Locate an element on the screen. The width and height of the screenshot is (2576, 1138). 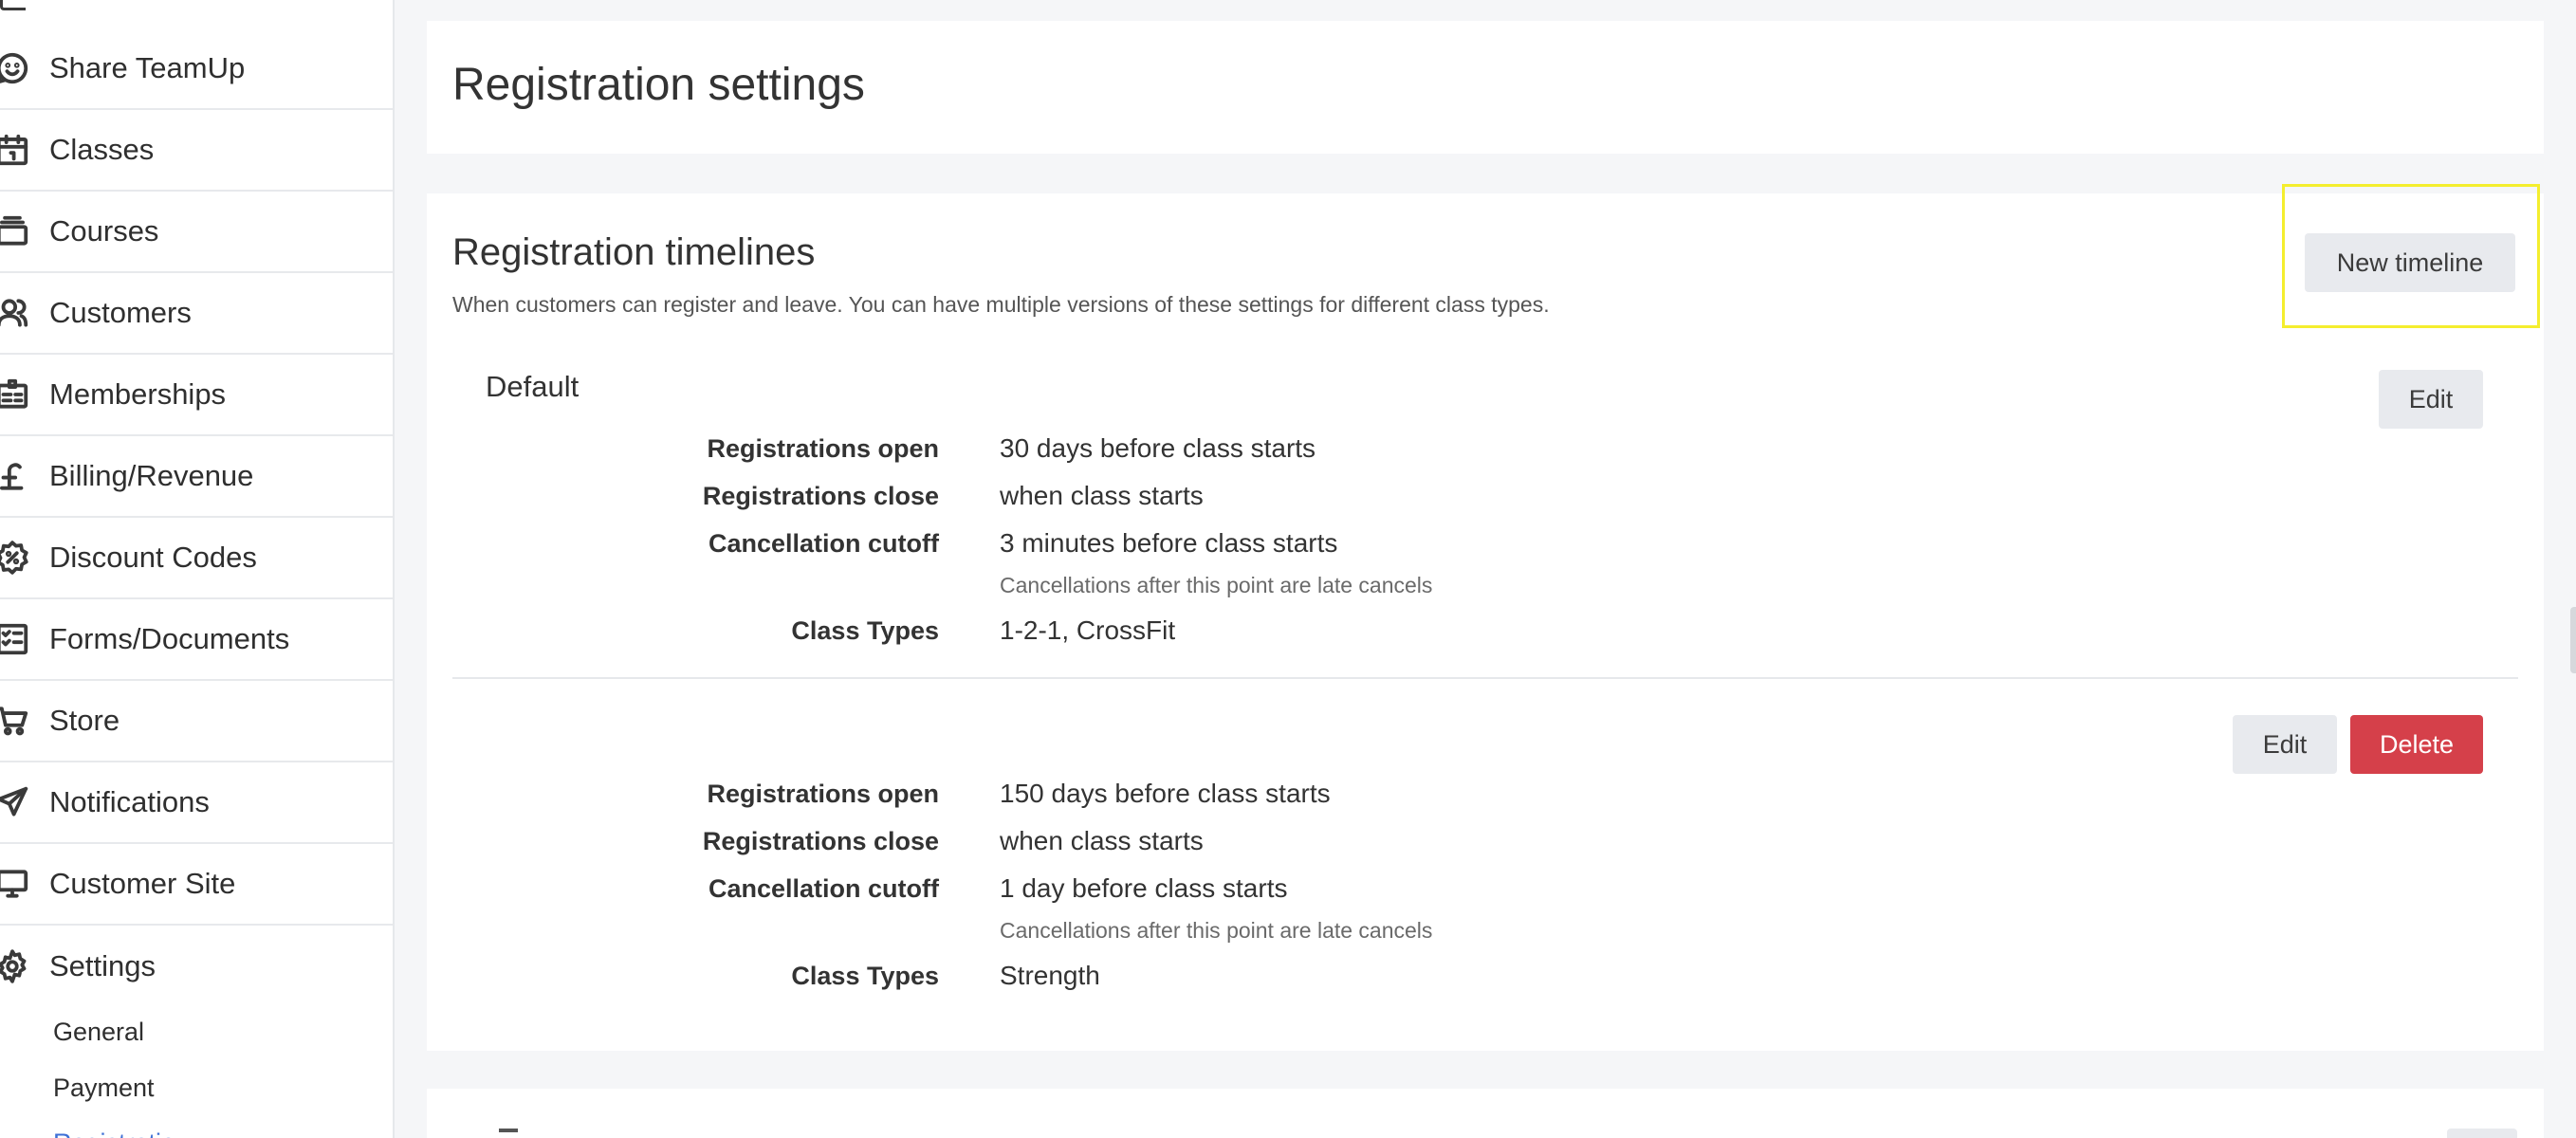
sidebar-item-label: Discount Codes is located at coordinates (153, 557).